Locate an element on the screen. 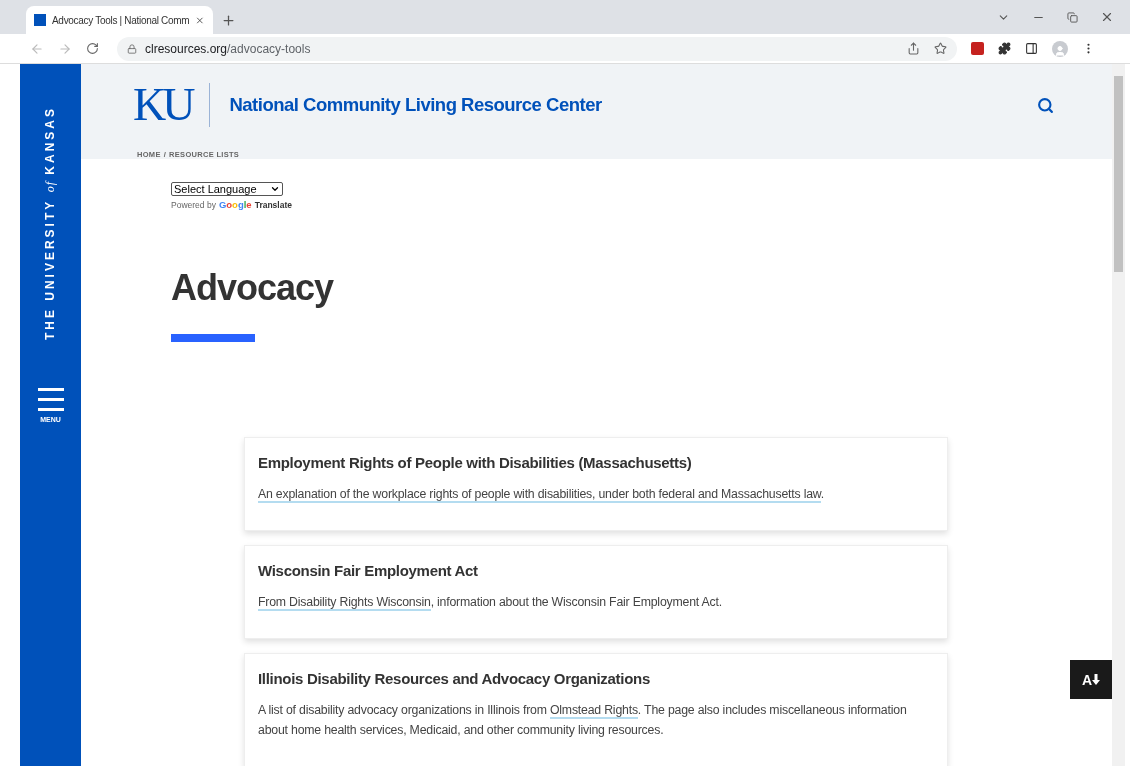  down-arrow-icon is located at coordinates (1096, 679).